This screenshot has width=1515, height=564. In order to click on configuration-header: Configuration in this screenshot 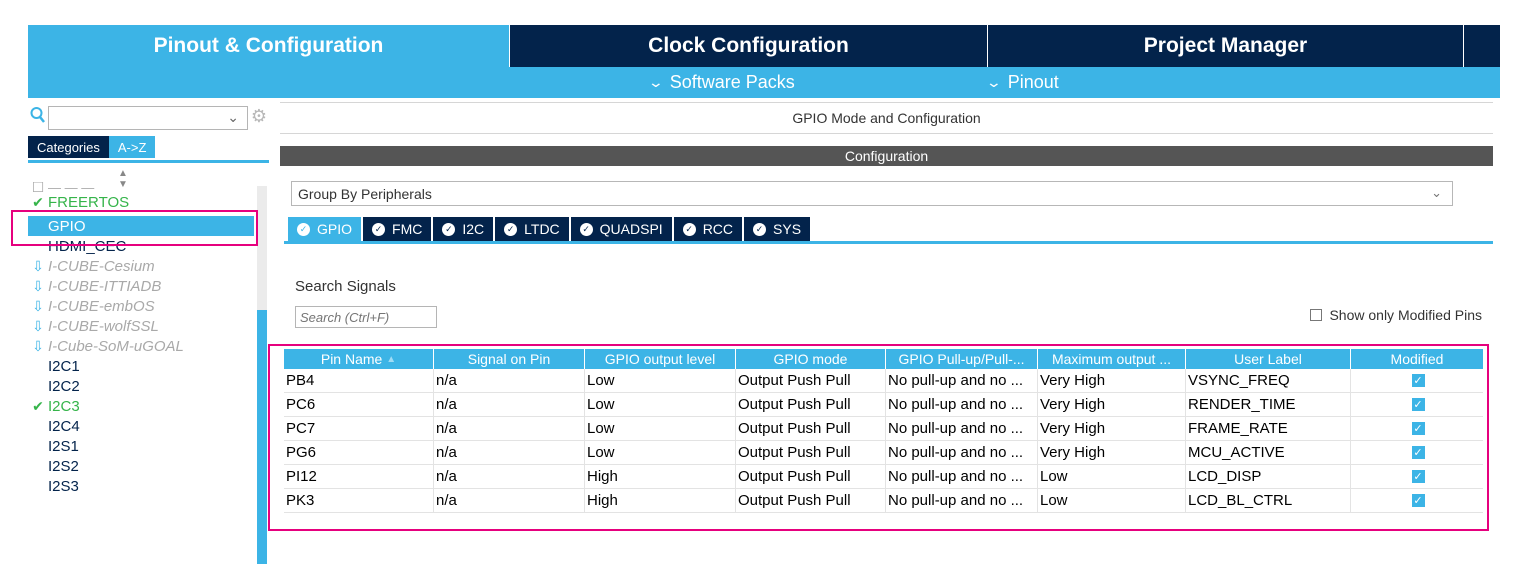, I will do `click(886, 156)`.